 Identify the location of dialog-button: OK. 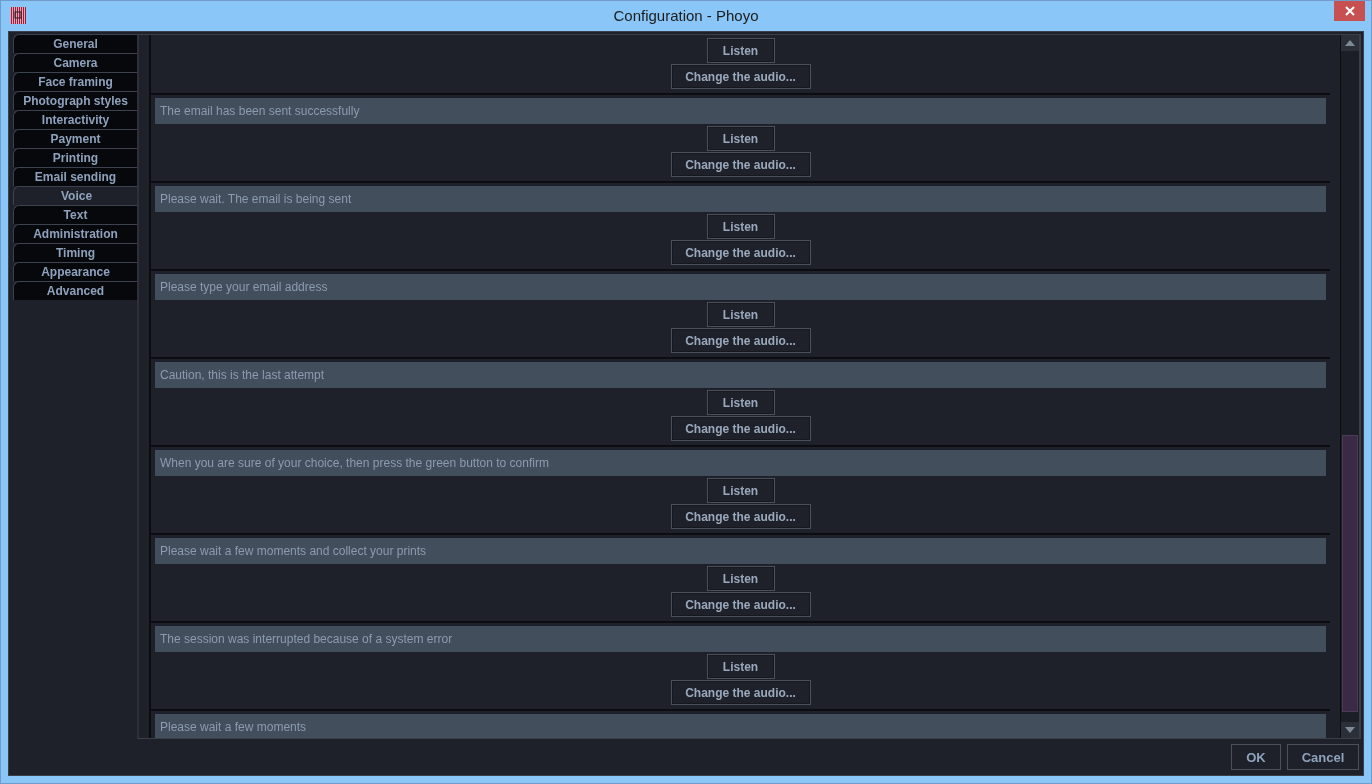
(1256, 757).